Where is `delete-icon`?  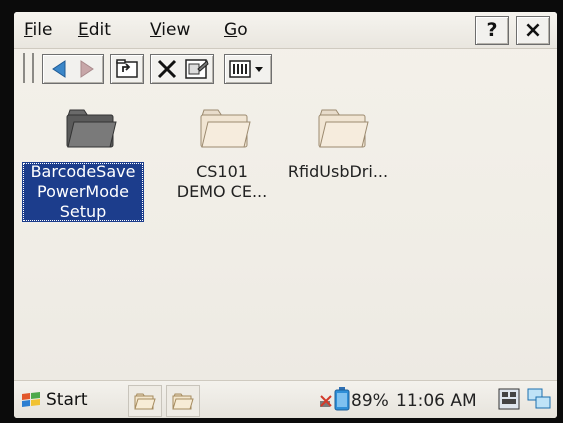
delete-icon is located at coordinates (167, 71).